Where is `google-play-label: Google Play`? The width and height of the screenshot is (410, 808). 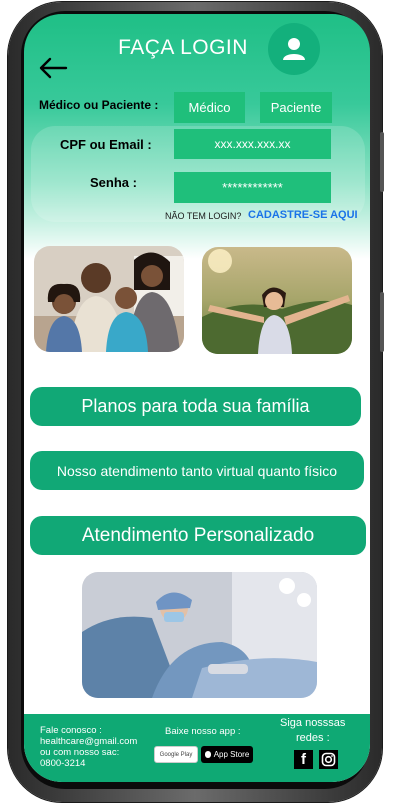
google-play-label: Google Play is located at coordinates (176, 754).